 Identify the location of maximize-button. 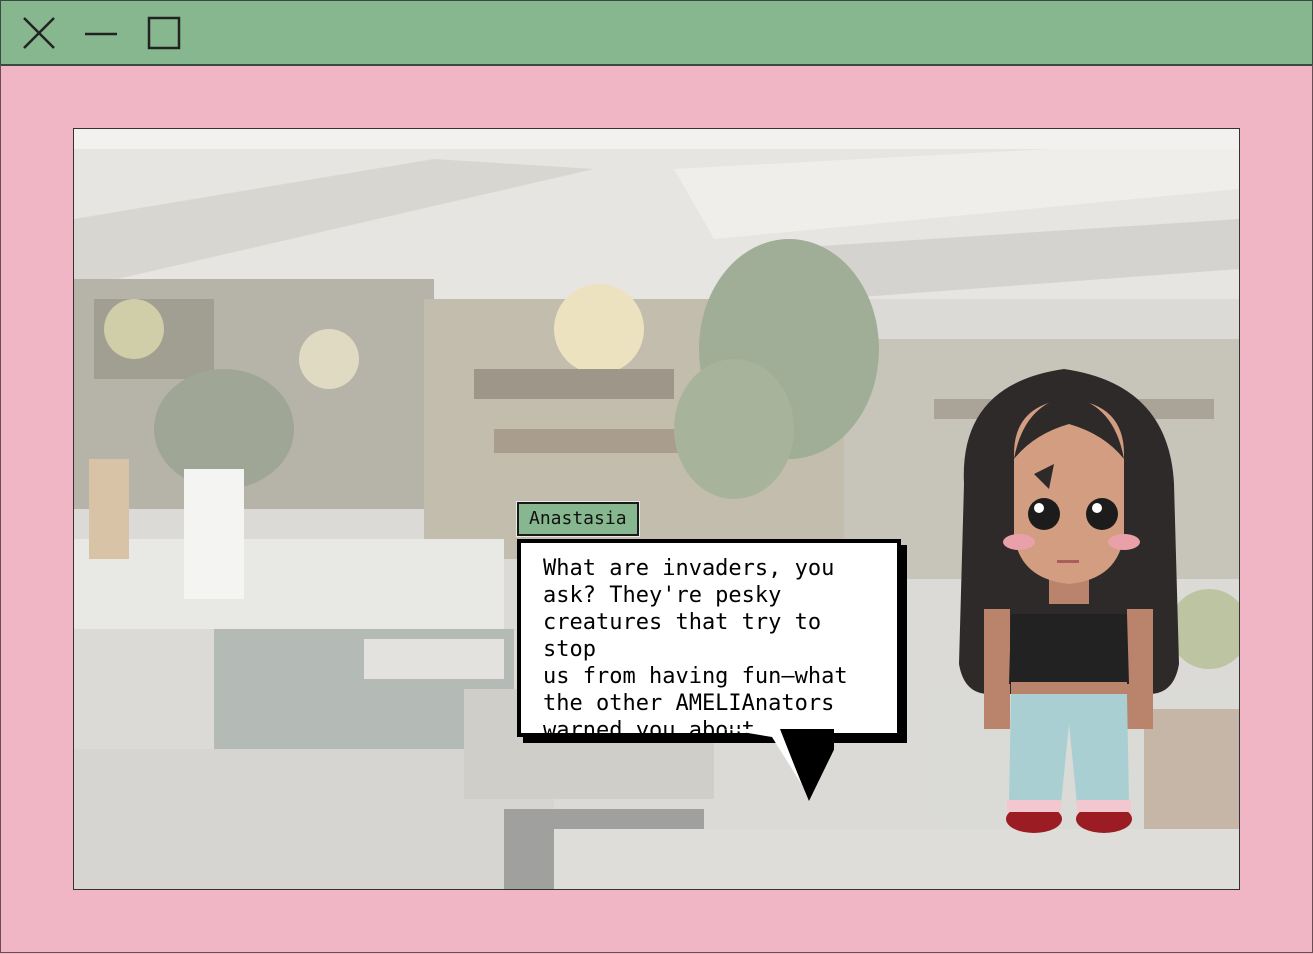
(164, 33).